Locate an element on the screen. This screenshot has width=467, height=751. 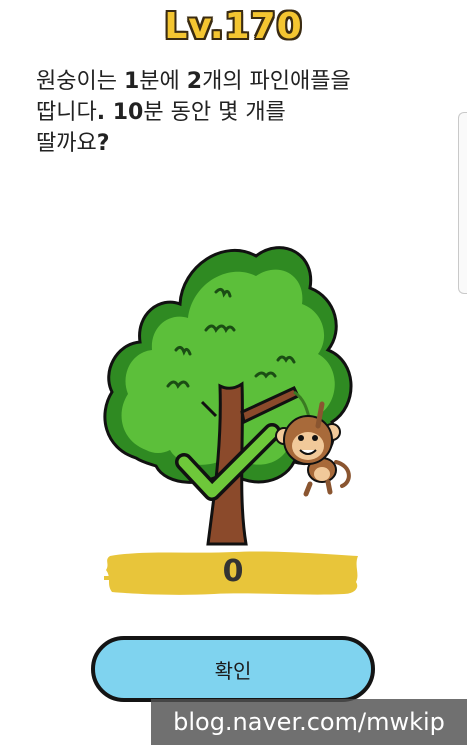
question-segment: 2 is located at coordinates (194, 81).